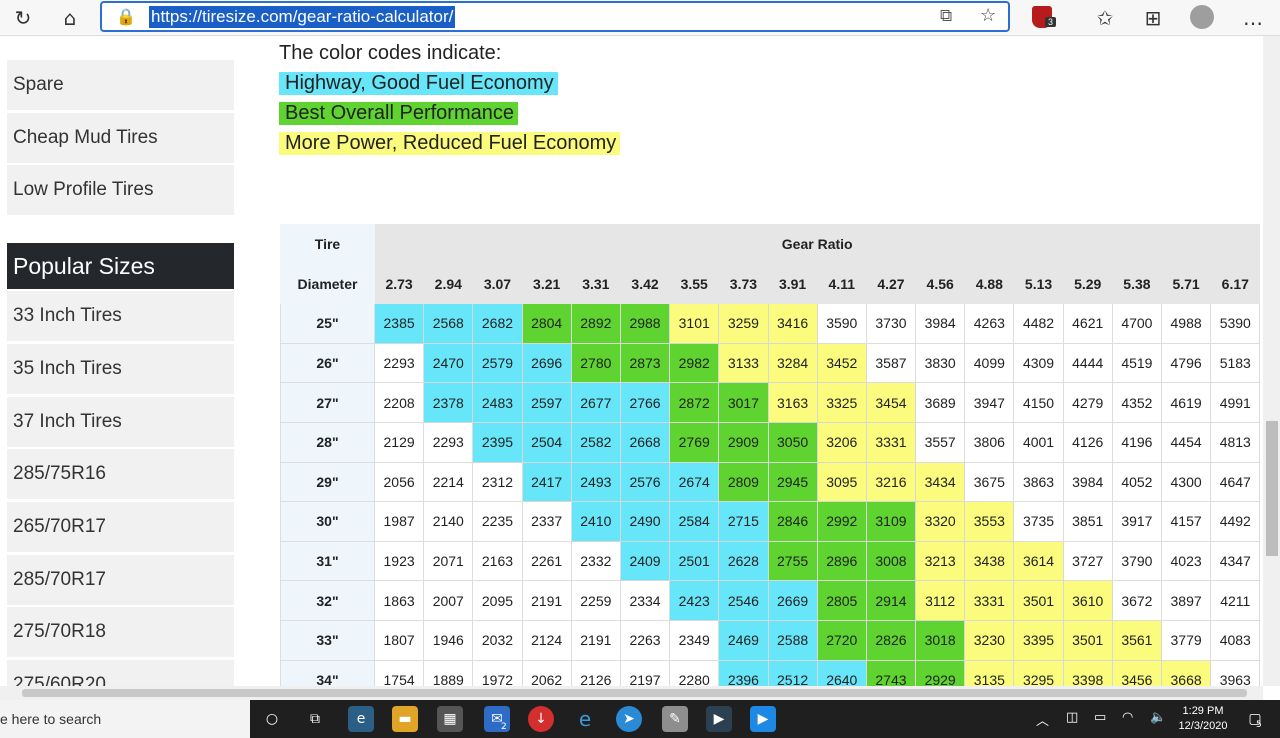 This screenshot has width=1280, height=738. I want to click on sidebar-item-35-inch: 35 Inch Tires, so click(120, 369).